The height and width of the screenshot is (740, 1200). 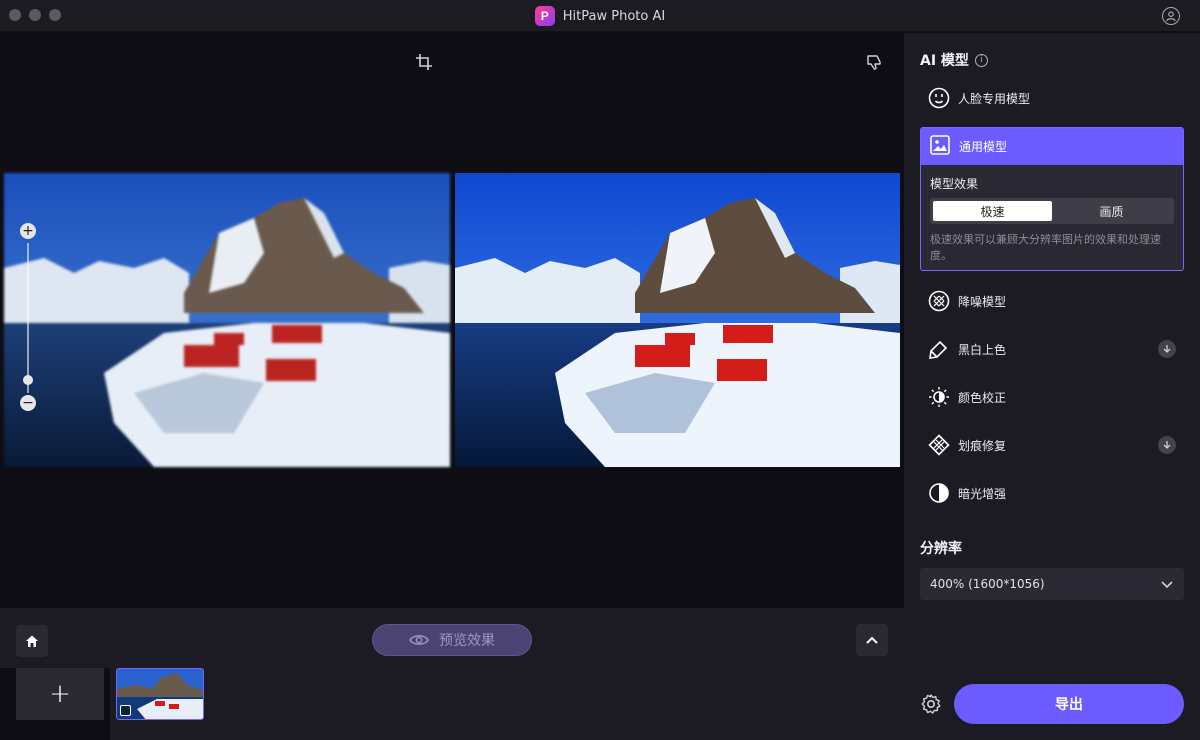 What do you see at coordinates (940, 146) in the screenshot?
I see `image-icon` at bounding box center [940, 146].